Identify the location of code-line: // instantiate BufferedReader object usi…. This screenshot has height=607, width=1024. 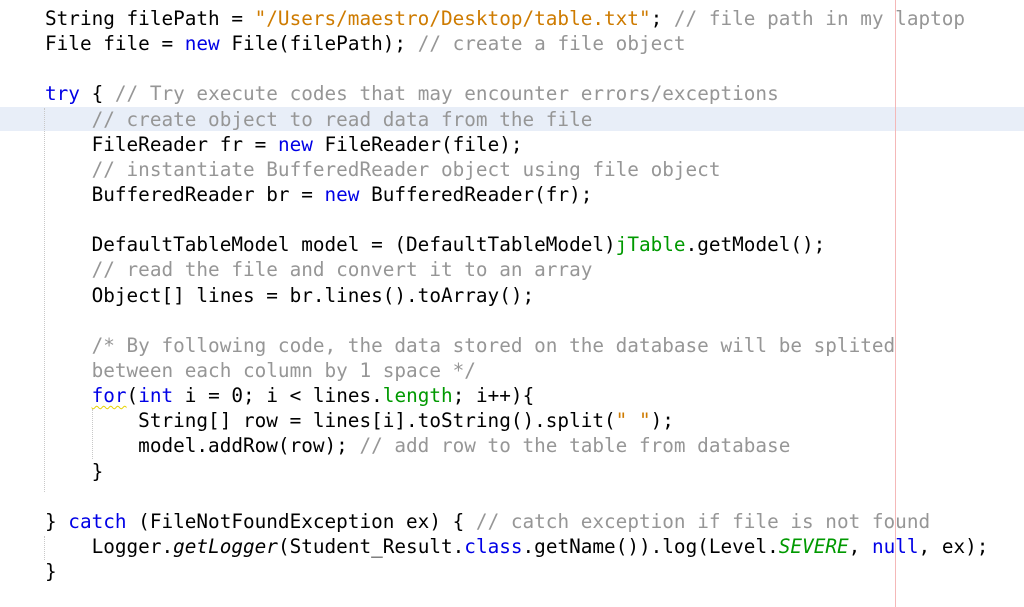
(516, 169).